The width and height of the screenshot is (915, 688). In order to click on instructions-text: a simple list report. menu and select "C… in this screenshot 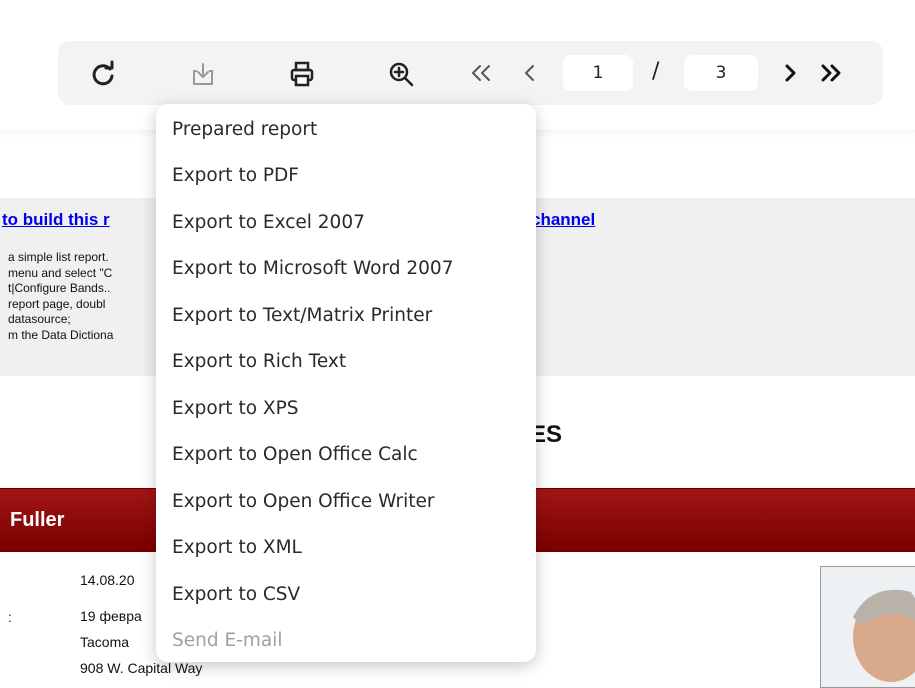, I will do `click(61, 296)`.